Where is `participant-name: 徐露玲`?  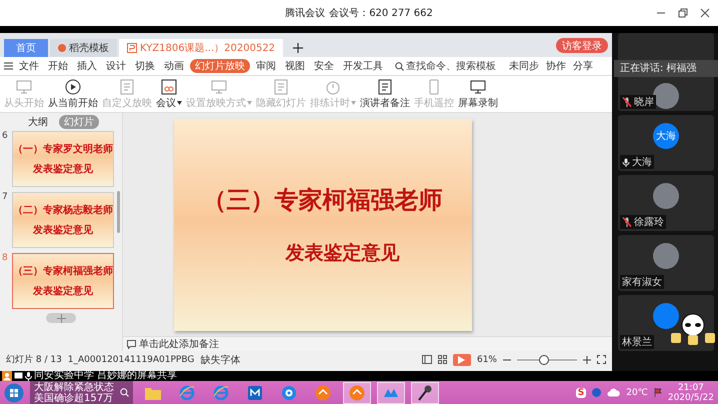 participant-name: 徐露玲 is located at coordinates (649, 222).